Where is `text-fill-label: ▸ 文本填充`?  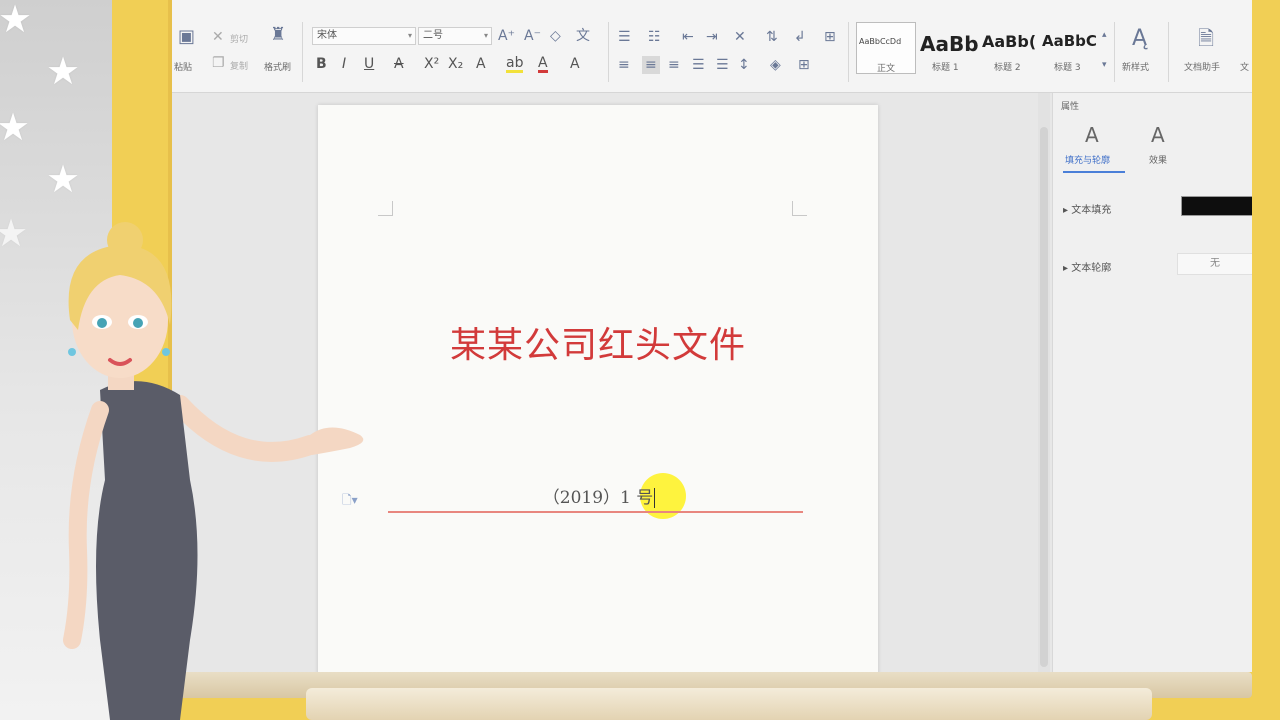 text-fill-label: ▸ 文本填充 is located at coordinates (1087, 208).